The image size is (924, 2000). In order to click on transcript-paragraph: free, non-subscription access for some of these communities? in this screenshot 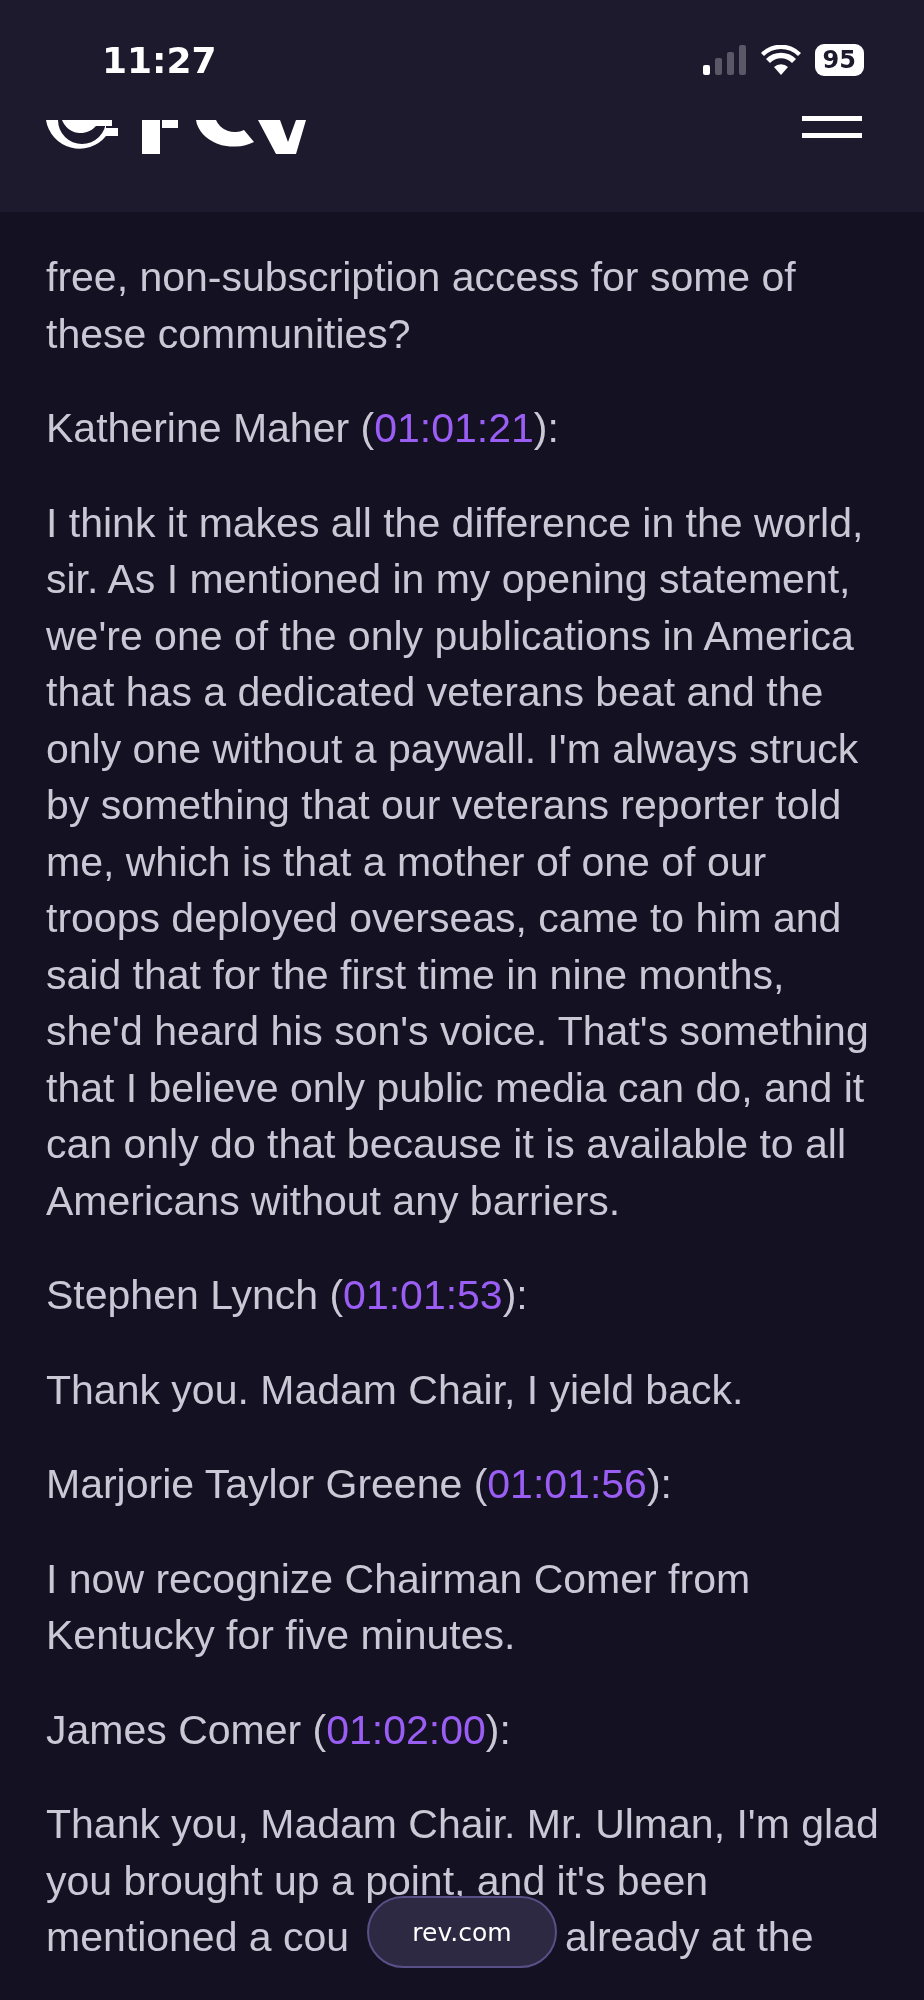, I will do `click(421, 306)`.